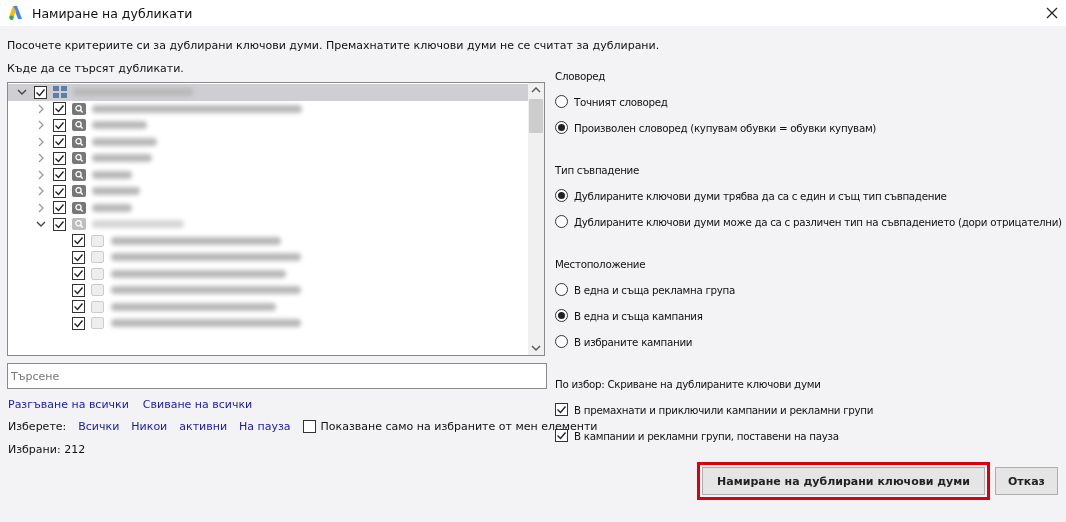 This screenshot has width=1066, height=522. What do you see at coordinates (581, 76) in the screenshot?
I see `group-title: Словоред` at bounding box center [581, 76].